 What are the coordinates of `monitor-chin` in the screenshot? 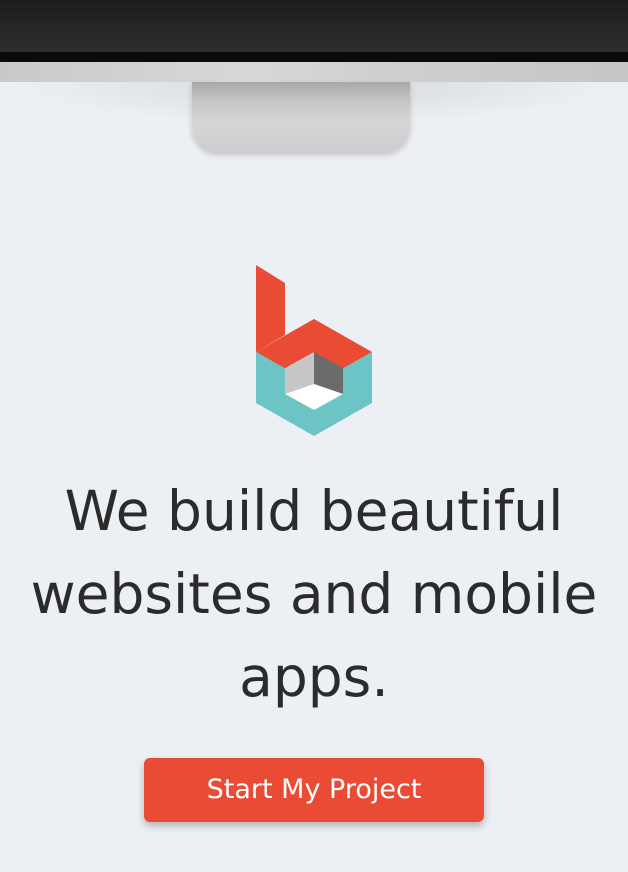 It's located at (314, 72).